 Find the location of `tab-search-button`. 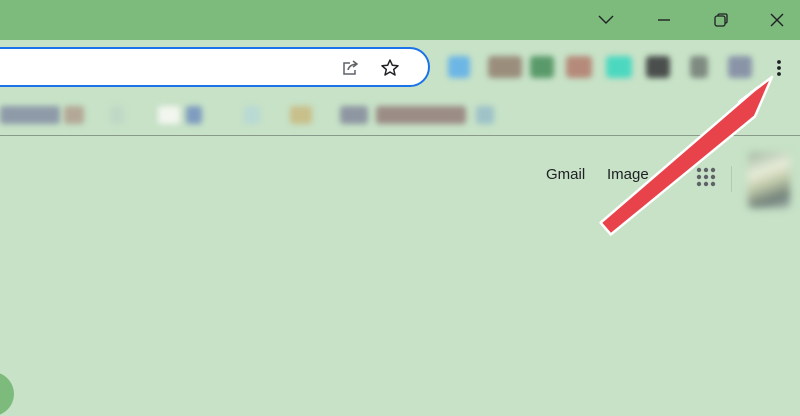

tab-search-button is located at coordinates (606, 20).